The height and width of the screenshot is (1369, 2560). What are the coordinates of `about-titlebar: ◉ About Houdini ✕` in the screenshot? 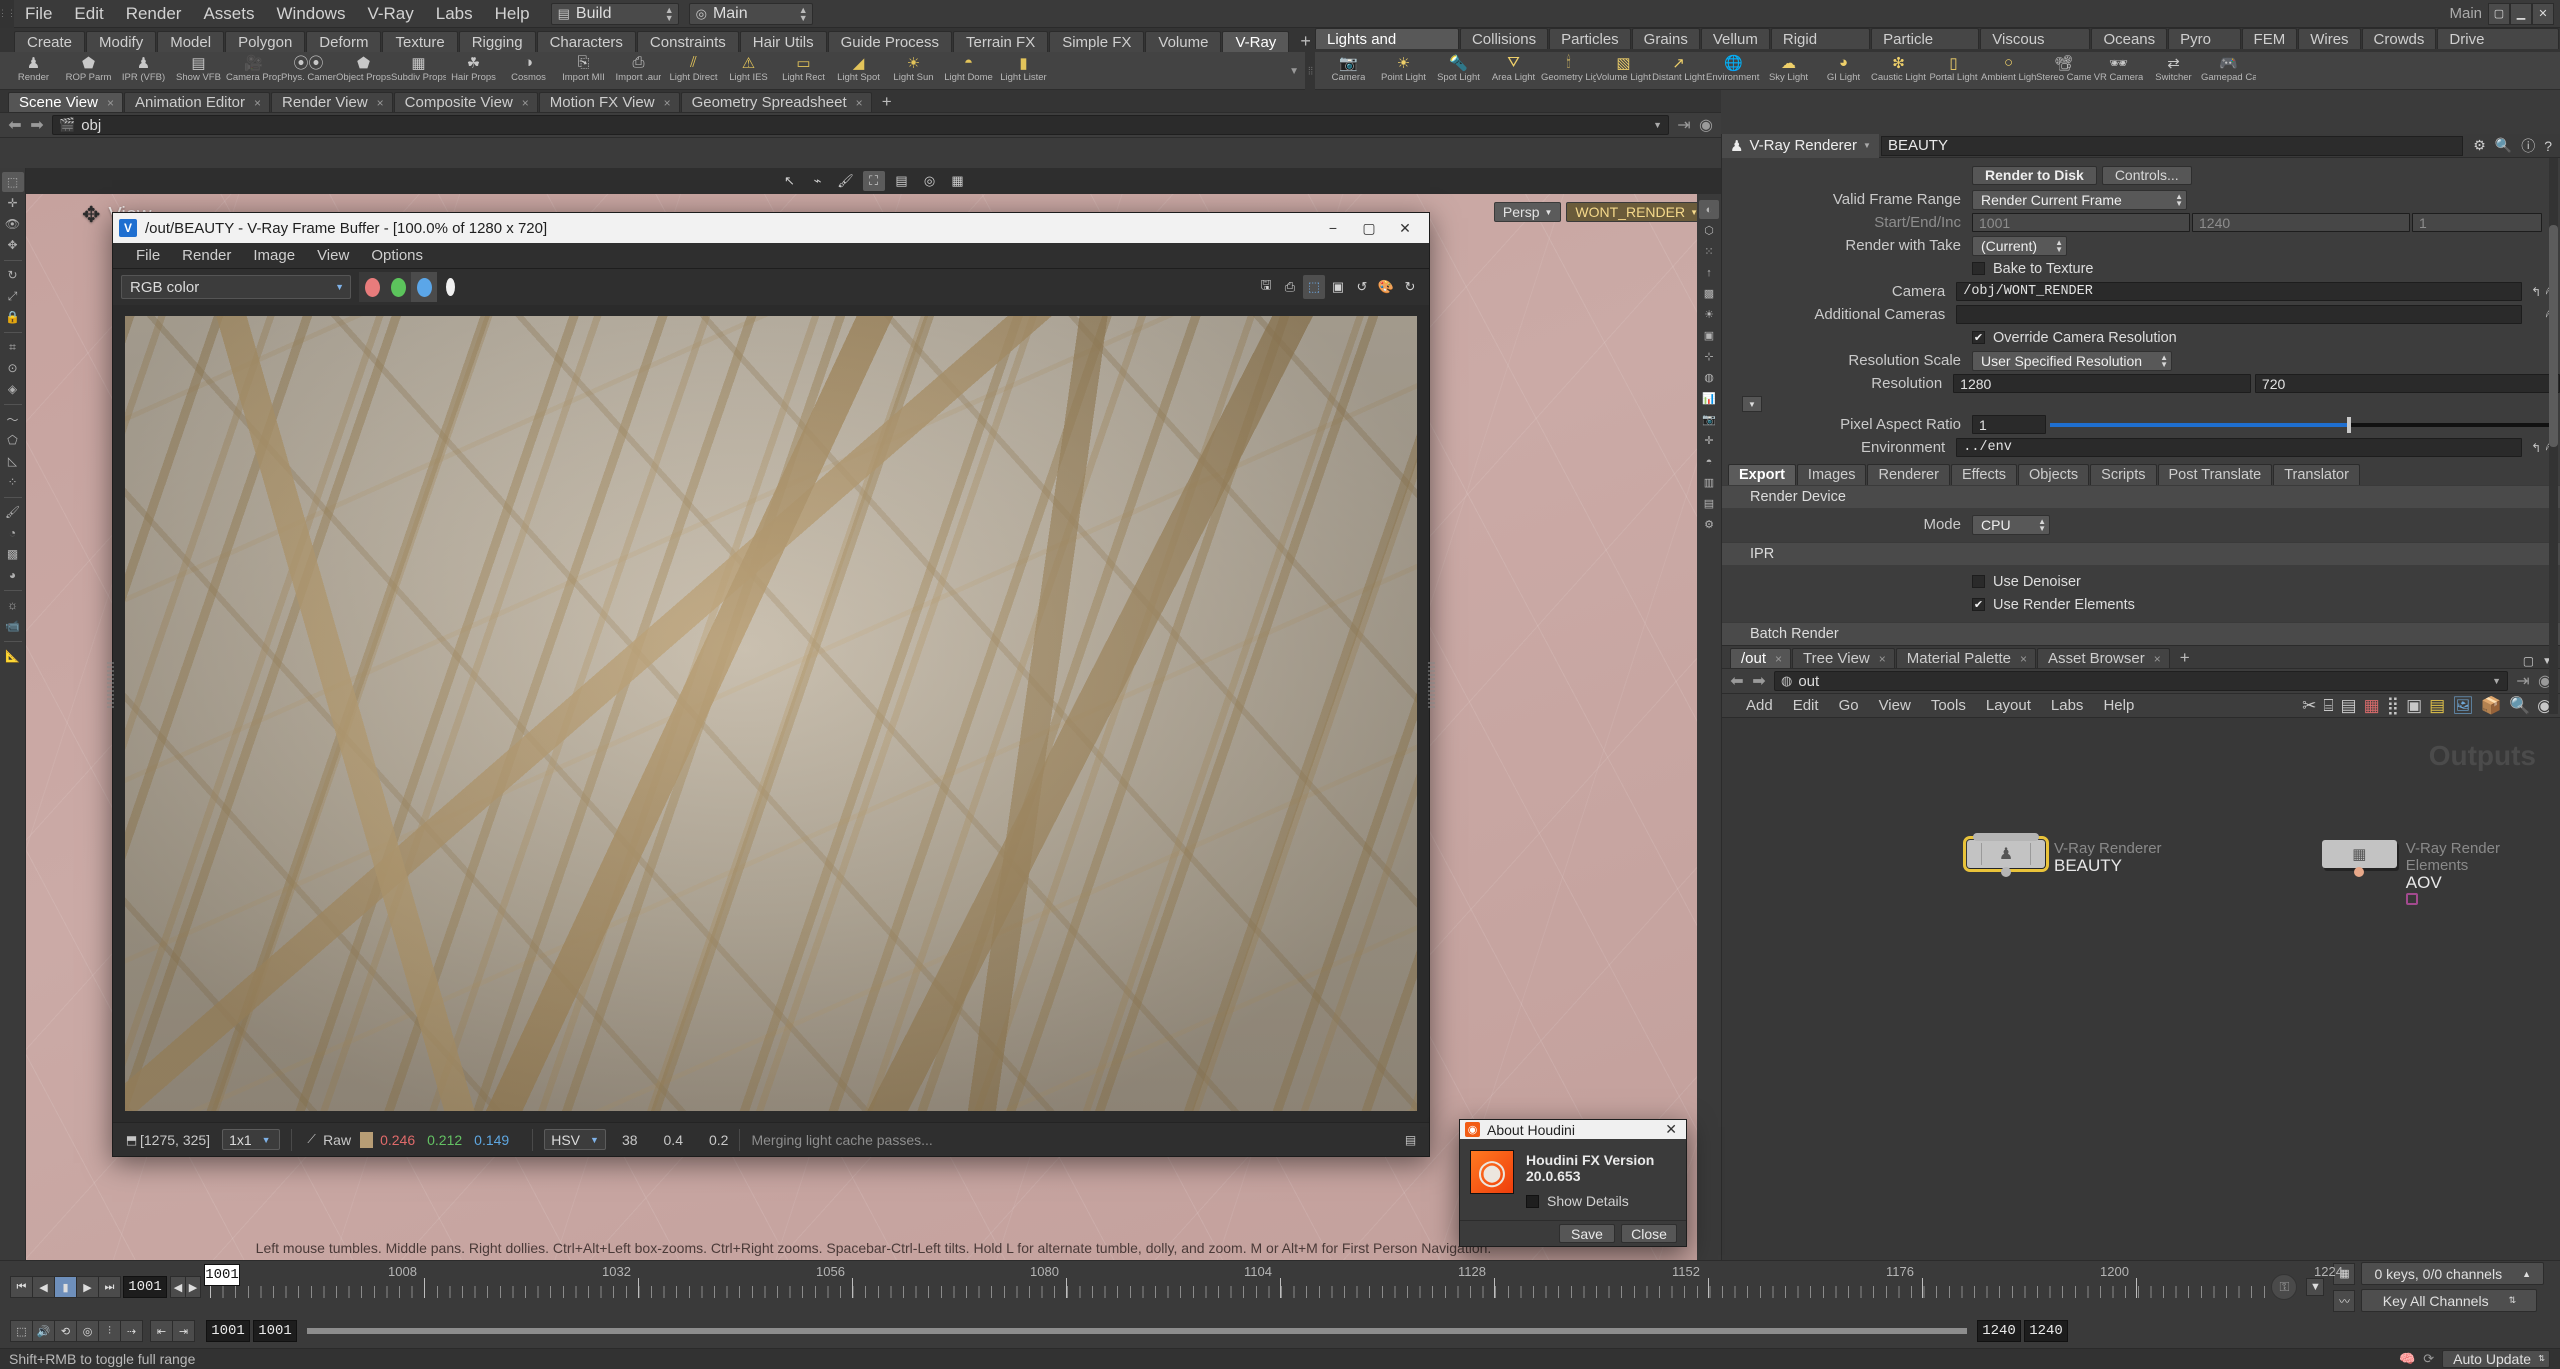 It's located at (1573, 1130).